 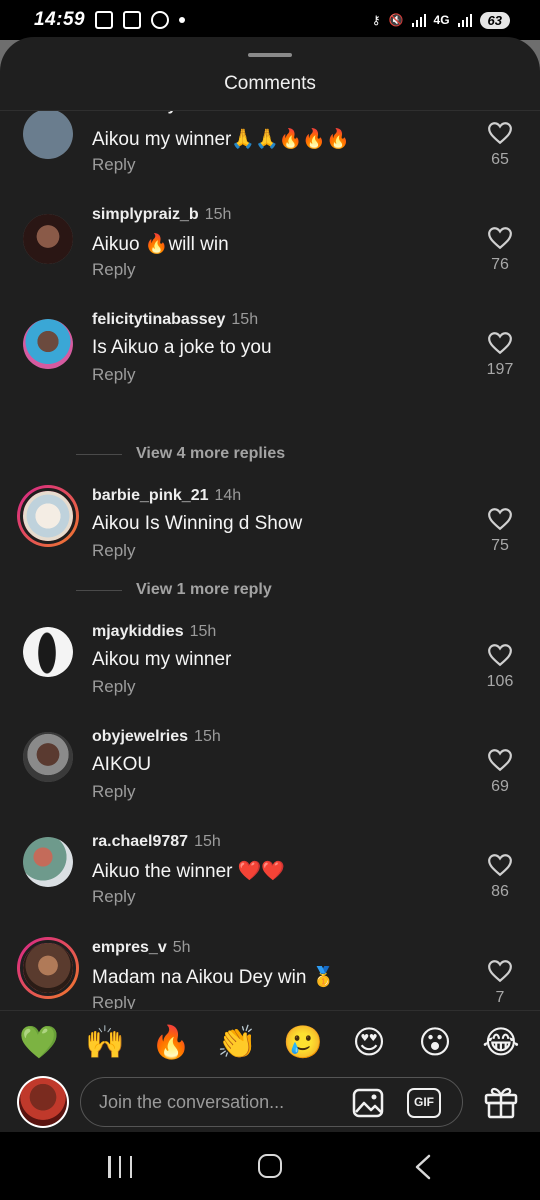 What do you see at coordinates (500, 369) in the screenshot?
I see `like-count: 197` at bounding box center [500, 369].